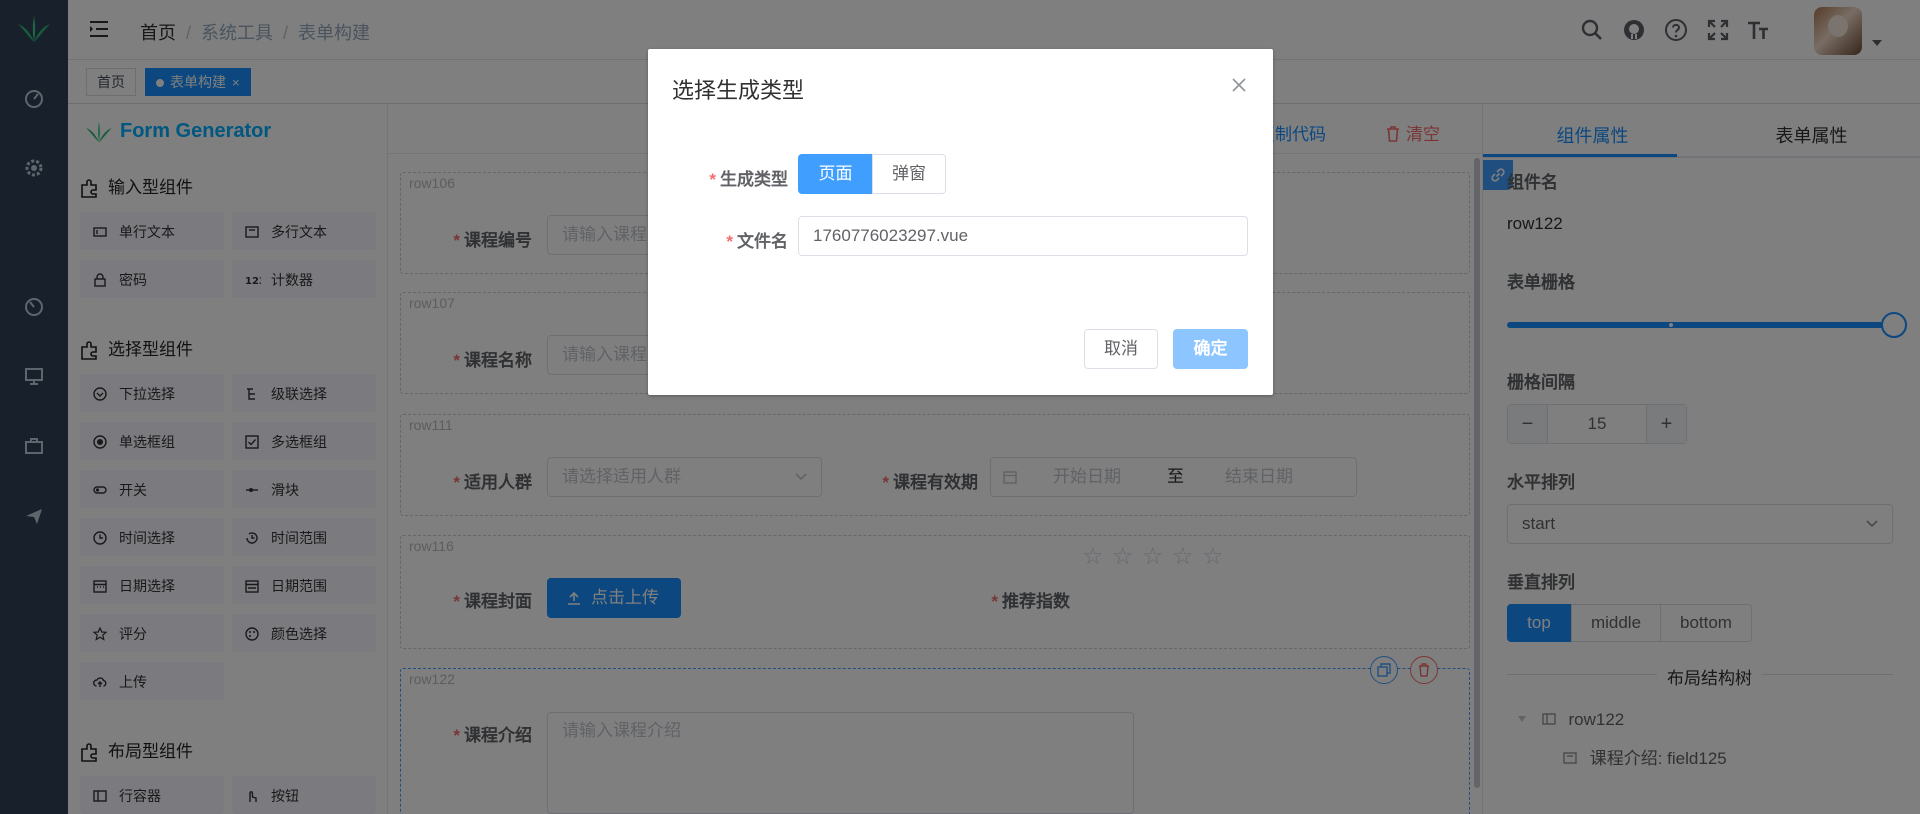 The width and height of the screenshot is (1920, 814). I want to click on close-icon, so click(1239, 85).